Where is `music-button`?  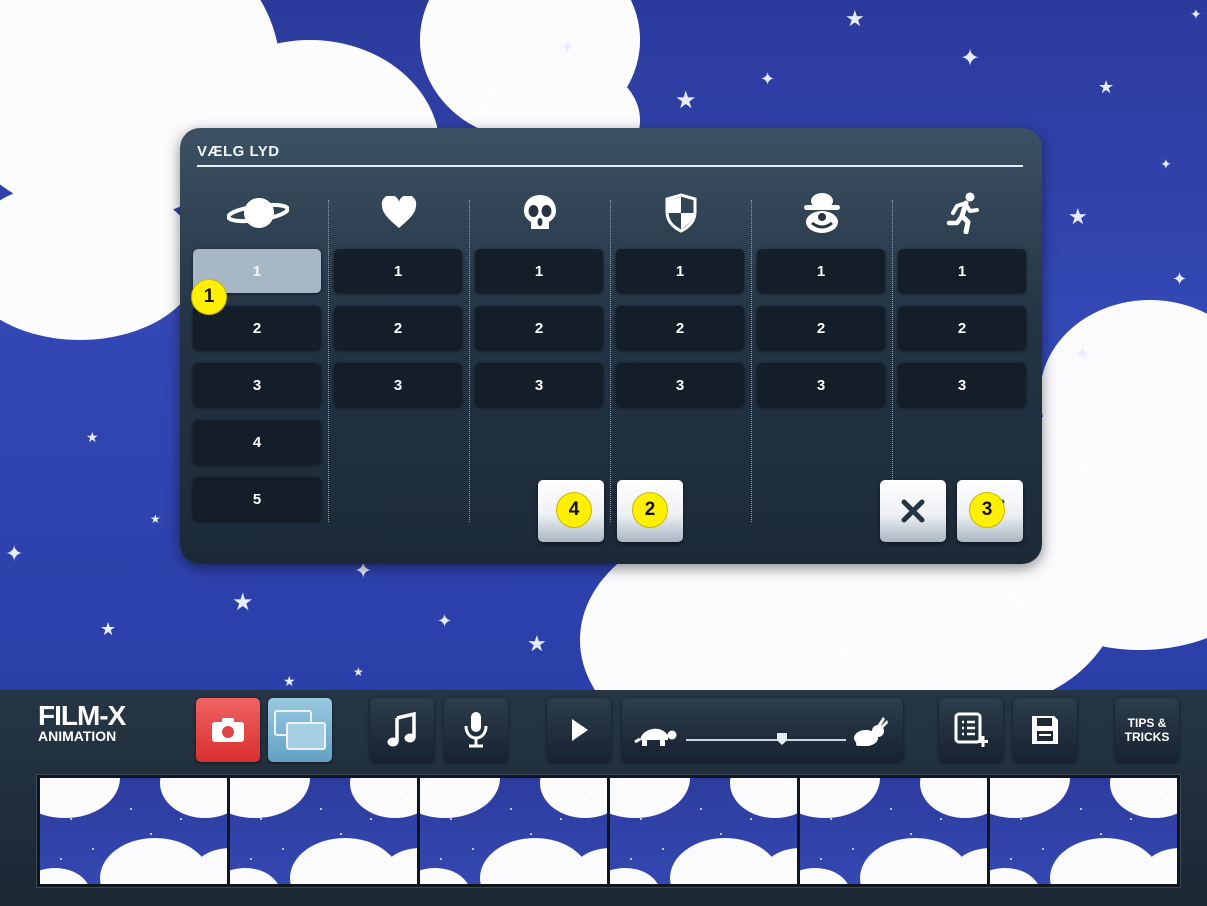
music-button is located at coordinates (402, 730).